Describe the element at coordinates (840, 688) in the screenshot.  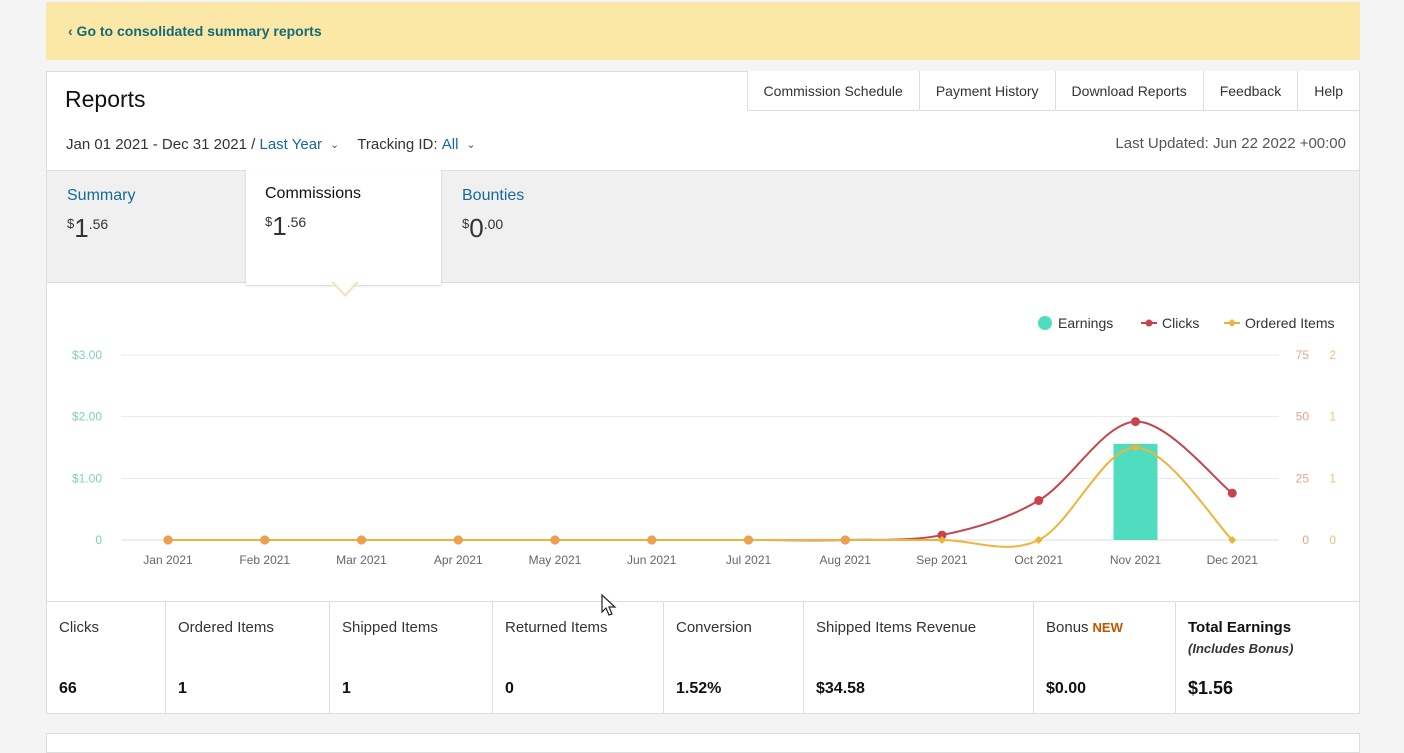
I see `stat-value: $34.58` at that location.